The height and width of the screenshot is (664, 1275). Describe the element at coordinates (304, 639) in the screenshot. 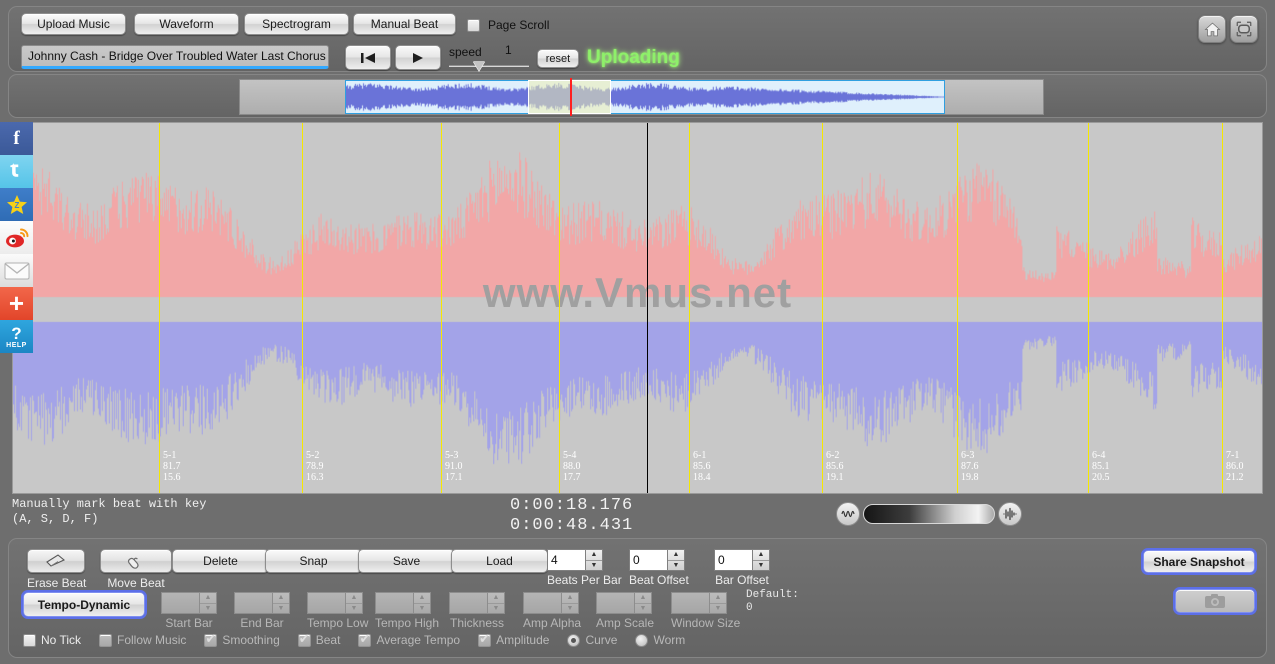

I see `beat-checkbox` at that location.